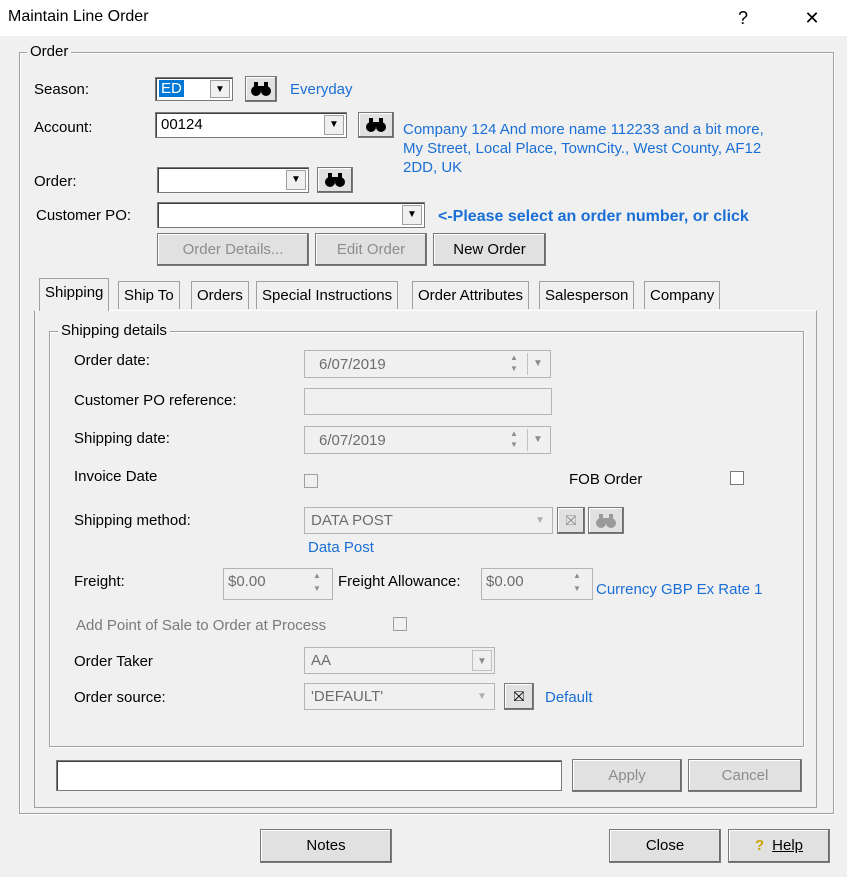  What do you see at coordinates (400, 624) in the screenshot?
I see `pos-checkbox` at bounding box center [400, 624].